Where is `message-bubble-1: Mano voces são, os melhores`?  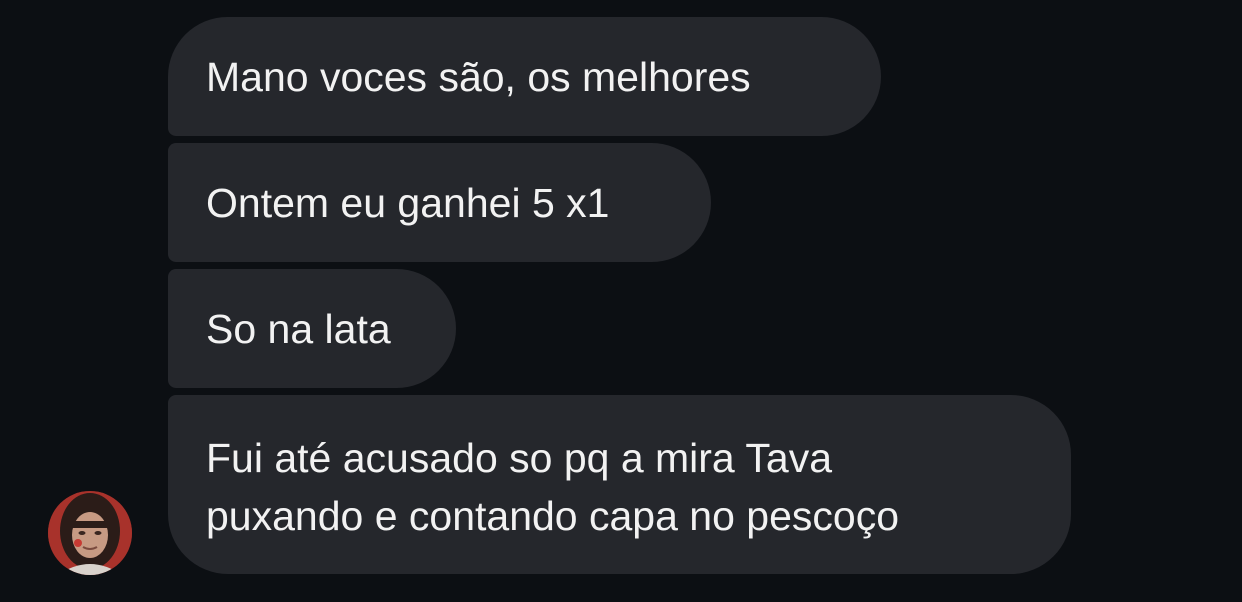 message-bubble-1: Mano voces são, os melhores is located at coordinates (524, 76).